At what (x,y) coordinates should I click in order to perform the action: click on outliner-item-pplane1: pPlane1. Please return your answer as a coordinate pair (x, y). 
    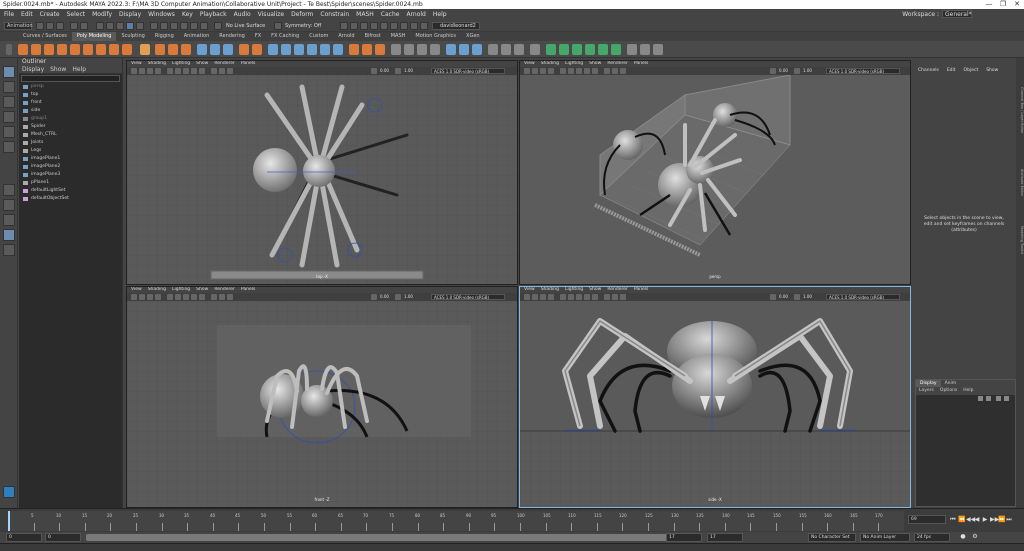
    Looking at the image, I should click on (70, 183).